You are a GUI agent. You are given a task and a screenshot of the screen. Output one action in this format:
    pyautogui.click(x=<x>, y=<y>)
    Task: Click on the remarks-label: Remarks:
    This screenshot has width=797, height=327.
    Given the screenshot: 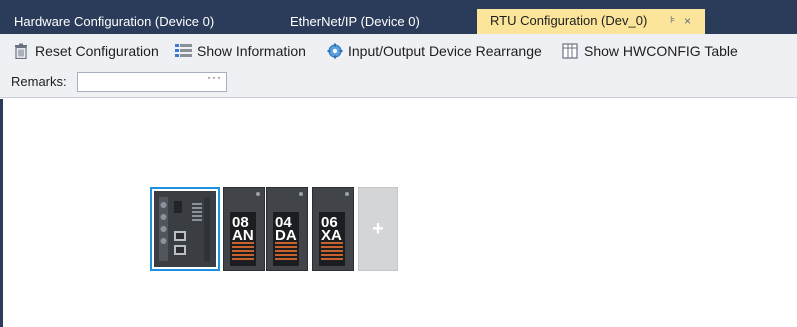 What is the action you would take?
    pyautogui.click(x=39, y=81)
    